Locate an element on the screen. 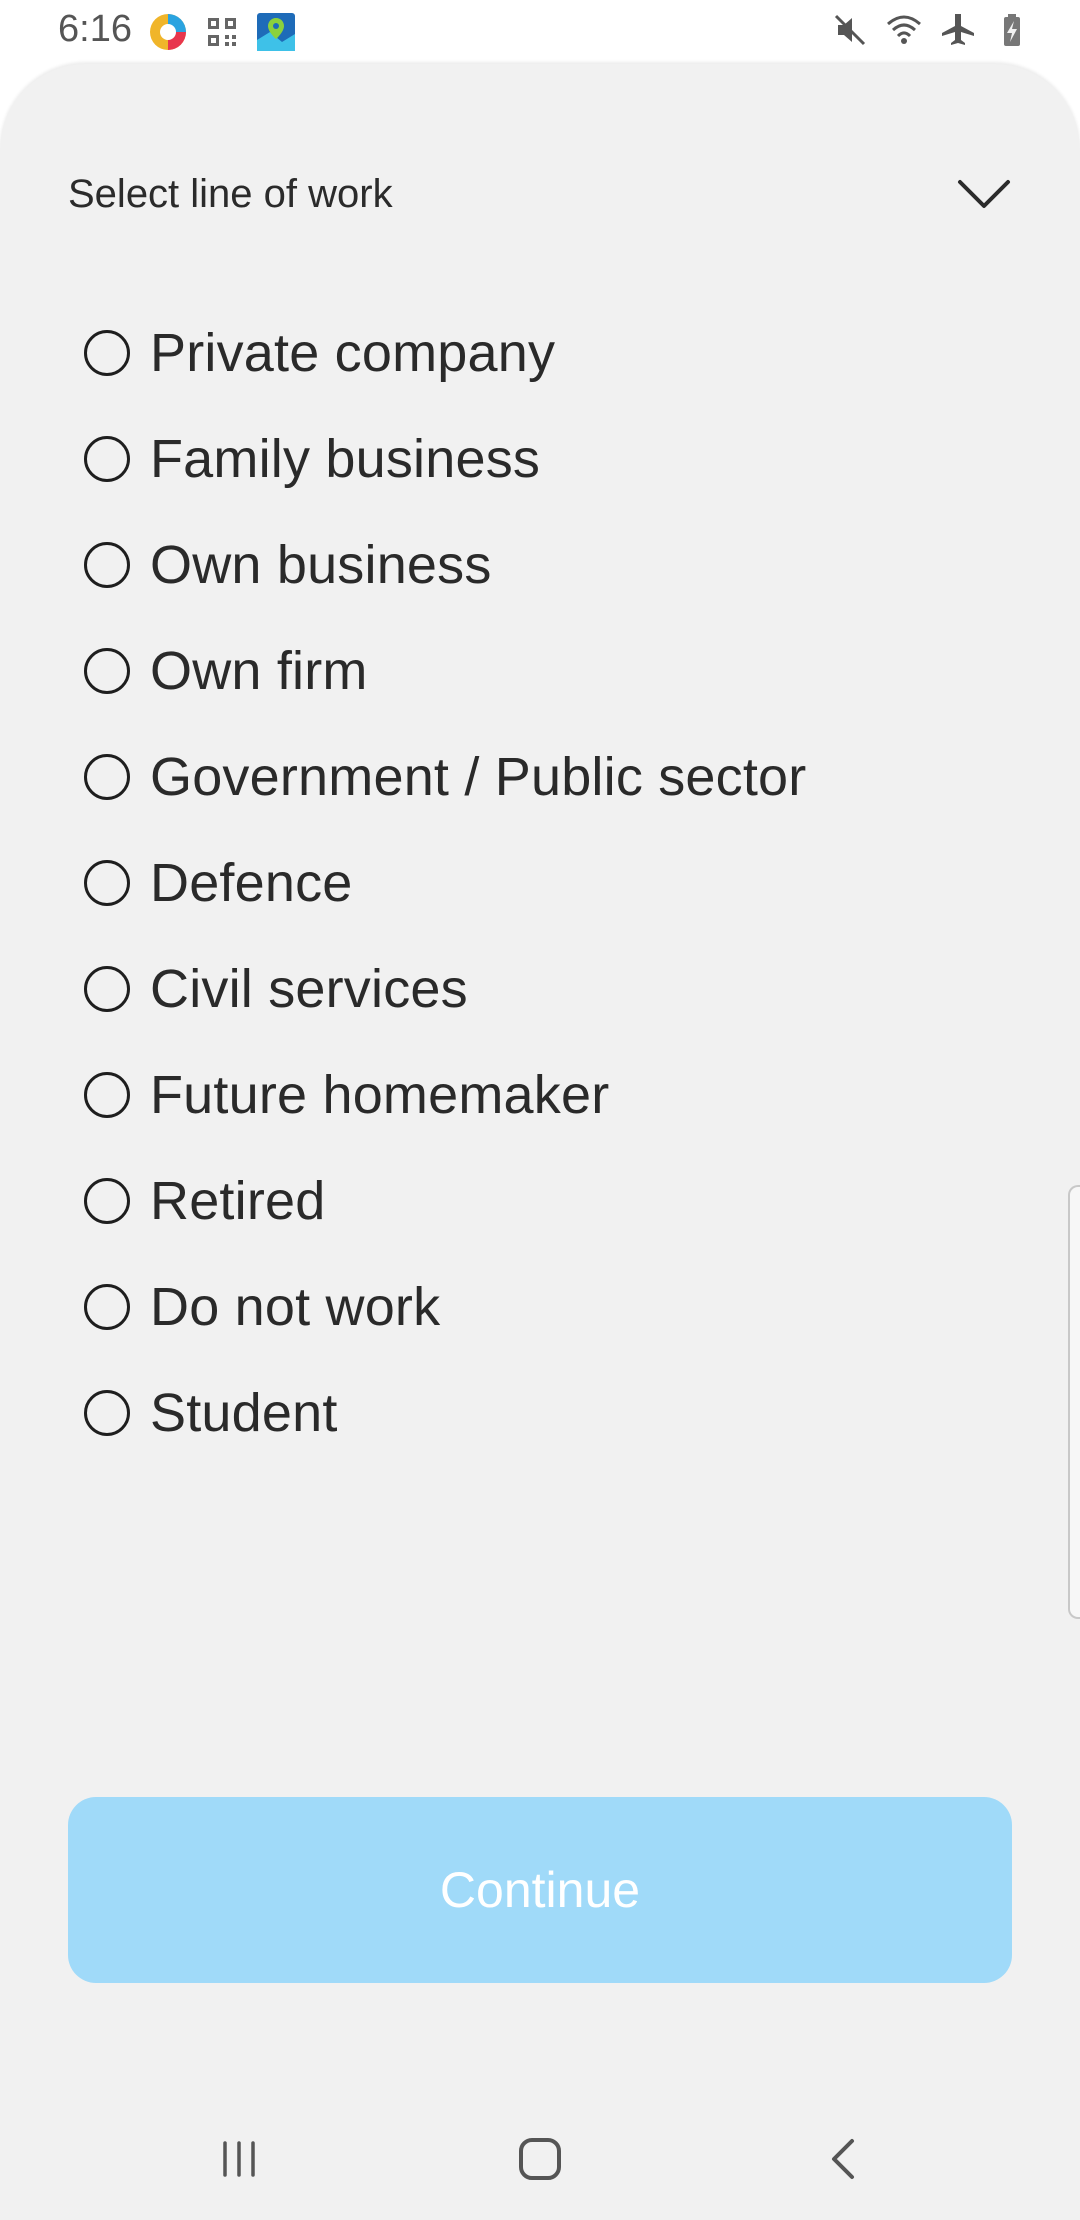 This screenshot has width=1080, height=2220. option-own-business: Own business is located at coordinates (534, 565).